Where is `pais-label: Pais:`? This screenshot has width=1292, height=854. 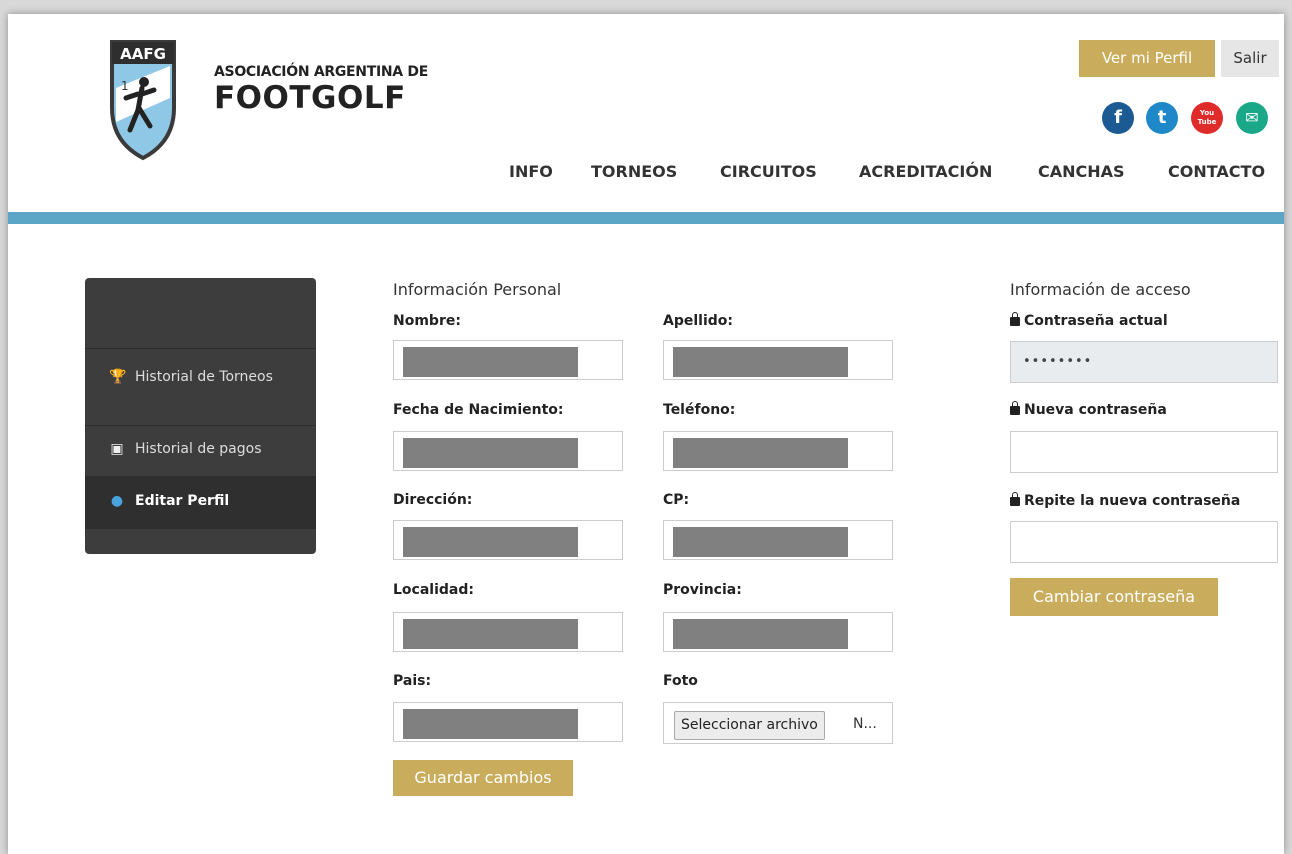 pais-label: Pais: is located at coordinates (412, 681).